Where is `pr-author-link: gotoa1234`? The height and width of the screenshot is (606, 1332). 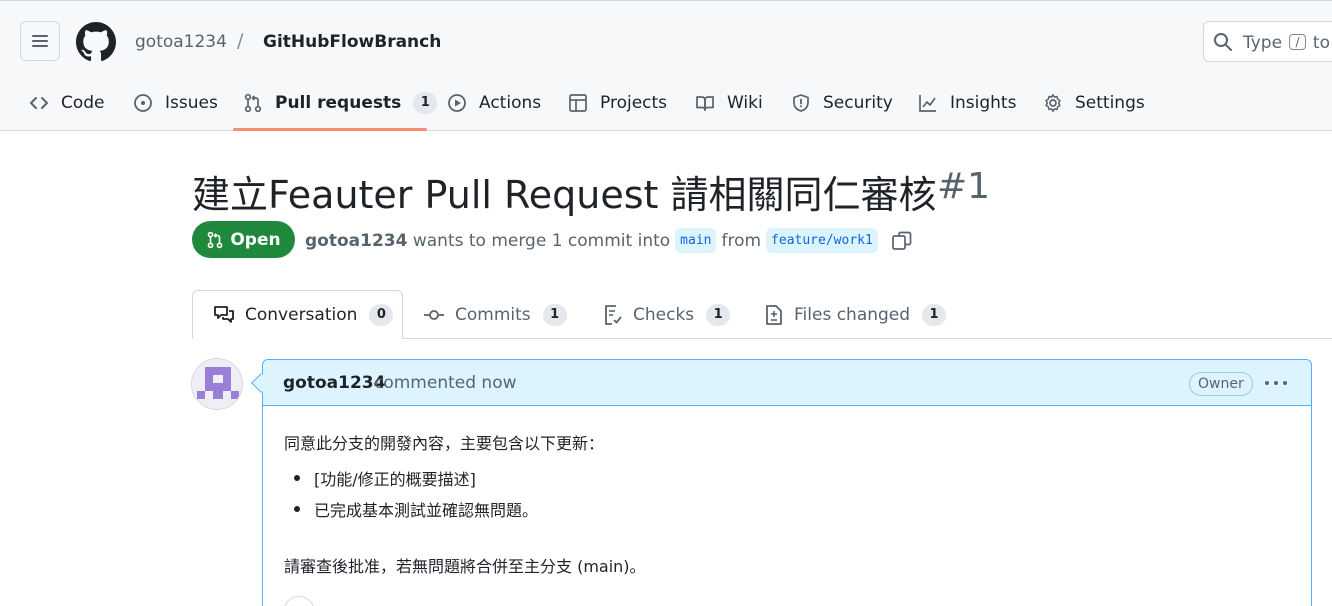 pr-author-link: gotoa1234 is located at coordinates (356, 241).